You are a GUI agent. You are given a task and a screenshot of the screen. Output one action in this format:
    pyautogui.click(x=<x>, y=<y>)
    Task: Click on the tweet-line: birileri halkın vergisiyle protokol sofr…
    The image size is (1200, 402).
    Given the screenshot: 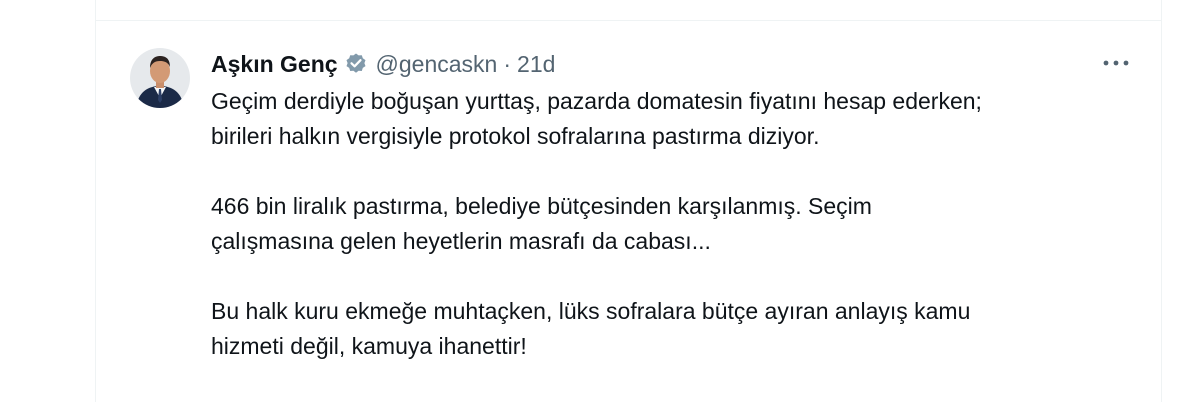 What is the action you would take?
    pyautogui.click(x=515, y=136)
    